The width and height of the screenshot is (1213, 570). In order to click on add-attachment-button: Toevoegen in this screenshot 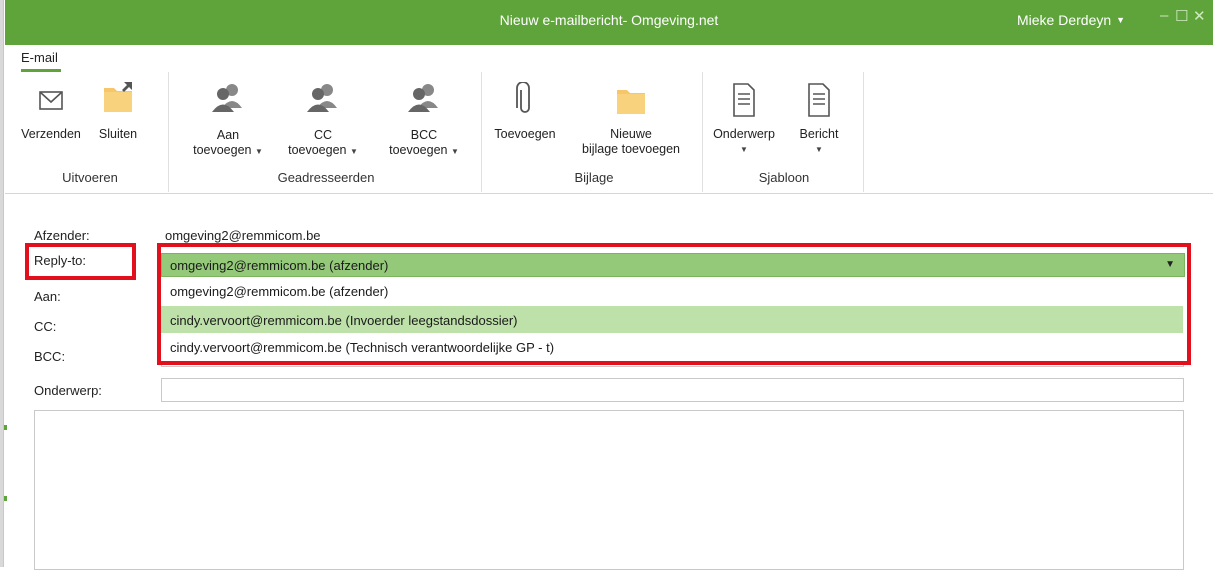, I will do `click(525, 112)`.